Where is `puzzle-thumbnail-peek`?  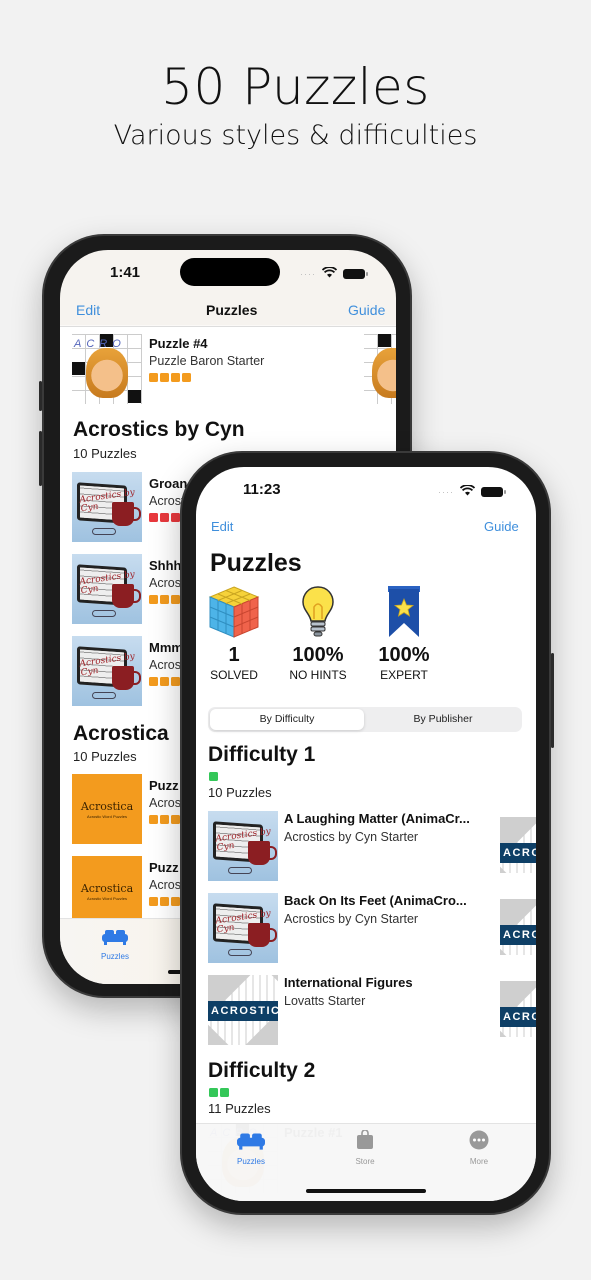
puzzle-thumbnail-peek is located at coordinates (380, 369).